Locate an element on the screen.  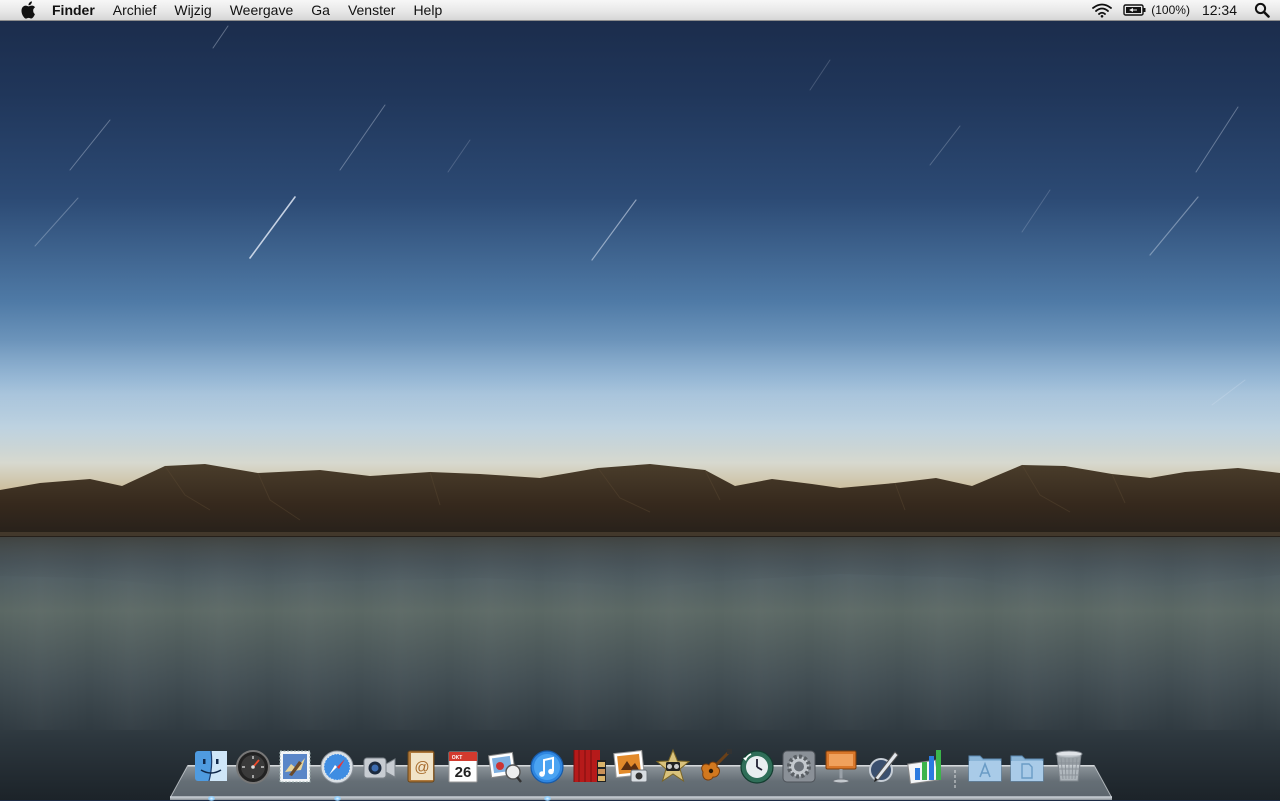
system-preferences-gear-icon is located at coordinates (799, 766).